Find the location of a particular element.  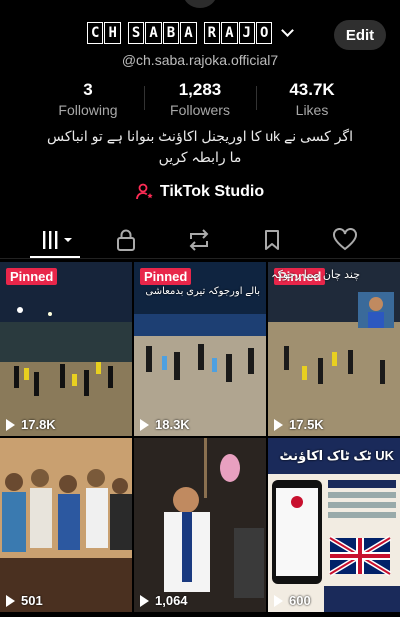

view-count-value: 1,064 is located at coordinates (171, 600).